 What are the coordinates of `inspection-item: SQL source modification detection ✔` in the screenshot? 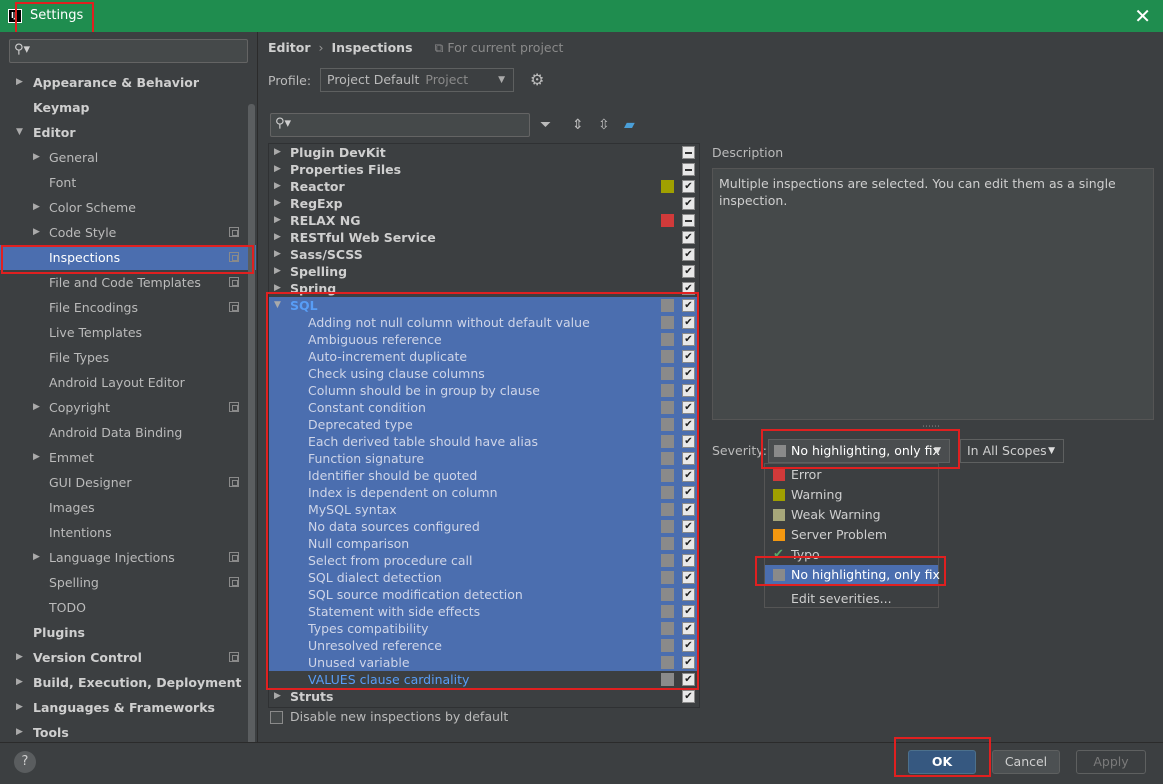 It's located at (484, 594).